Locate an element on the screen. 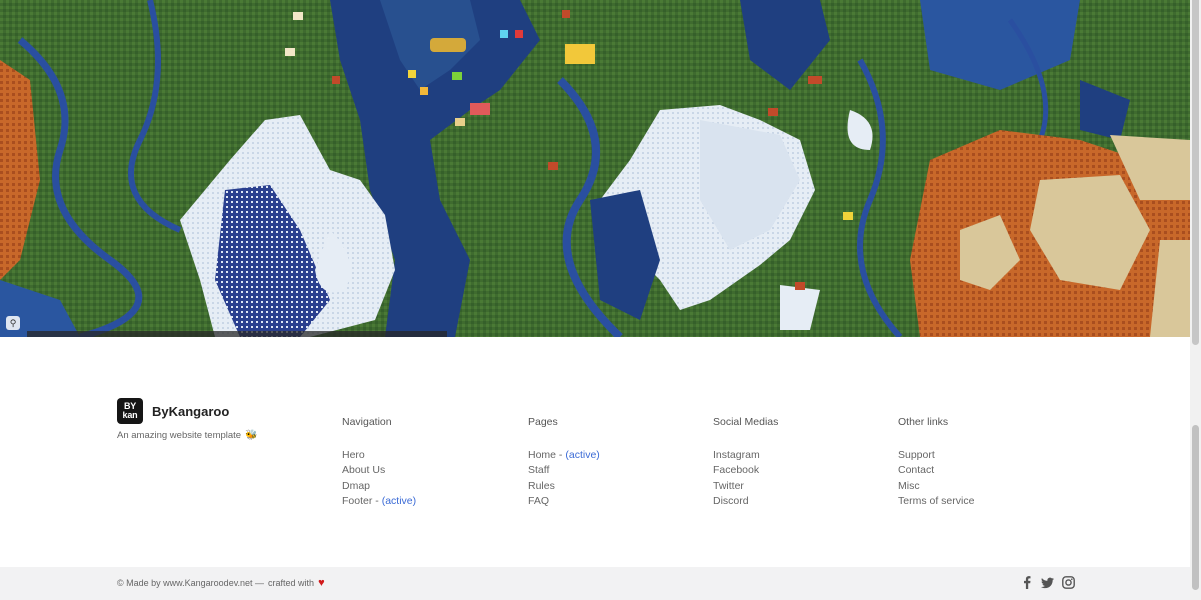 The image size is (1201, 600). scrollbar-track-upper is located at coordinates (1195, 172).